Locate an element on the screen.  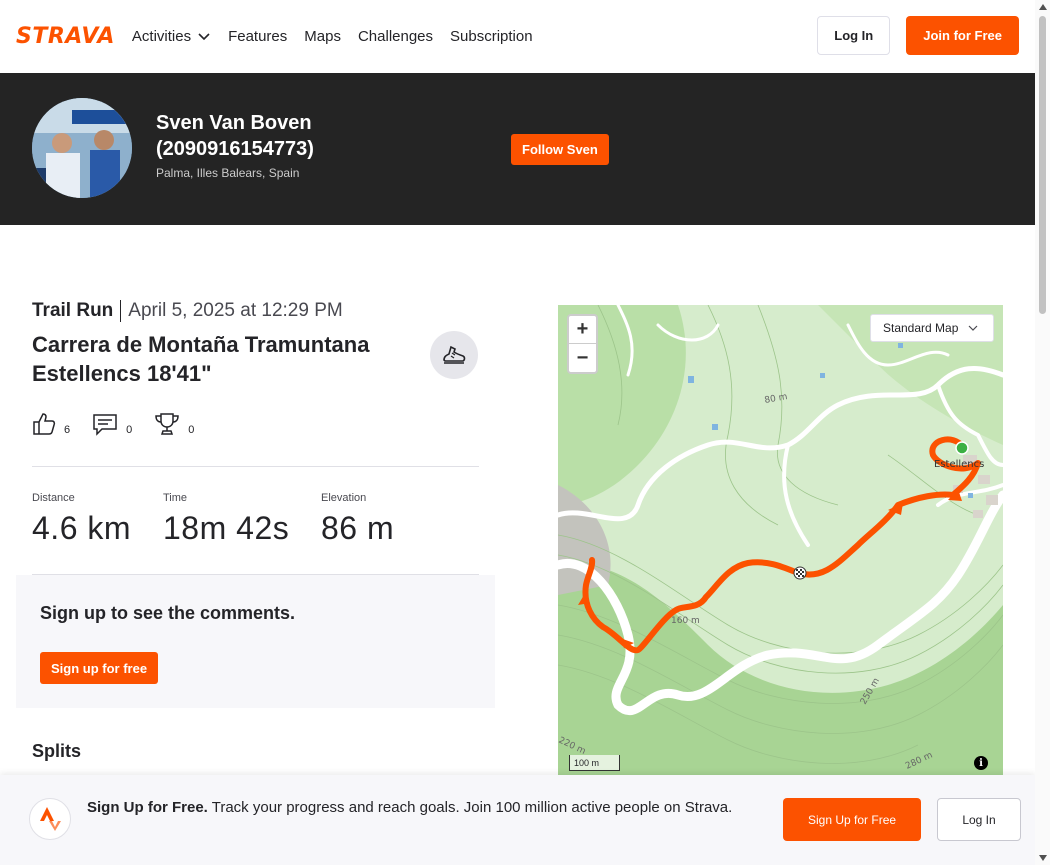
activity-type: Trail Run is located at coordinates (77, 311).